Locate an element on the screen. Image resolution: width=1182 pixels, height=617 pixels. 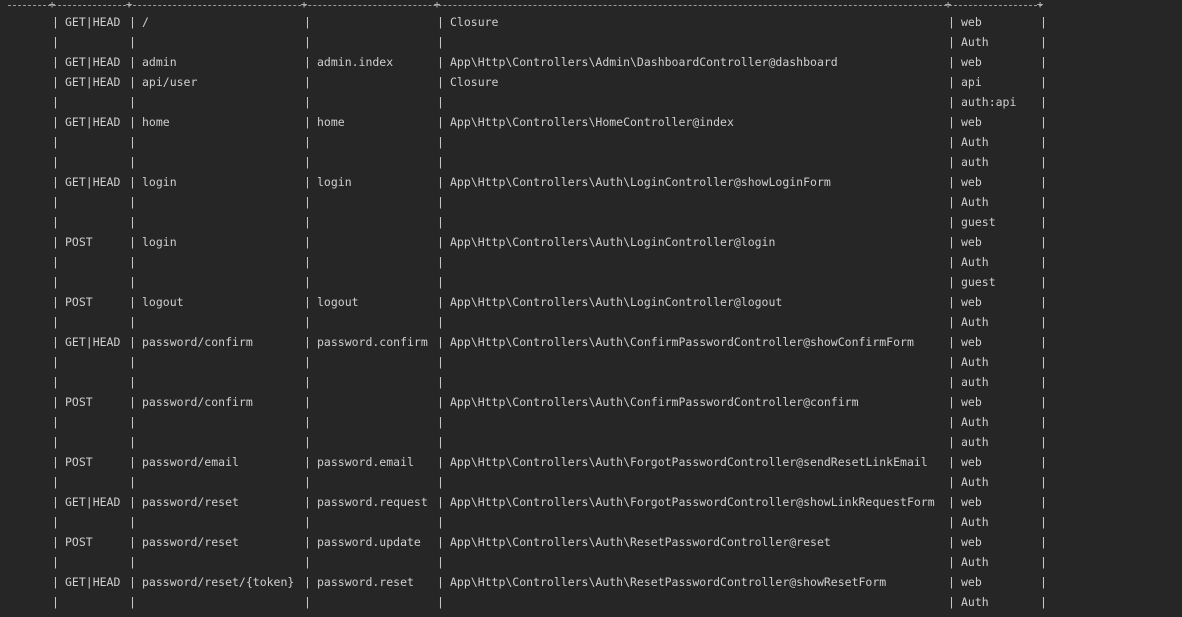
cell-method: POST is located at coordinates (79, 242).